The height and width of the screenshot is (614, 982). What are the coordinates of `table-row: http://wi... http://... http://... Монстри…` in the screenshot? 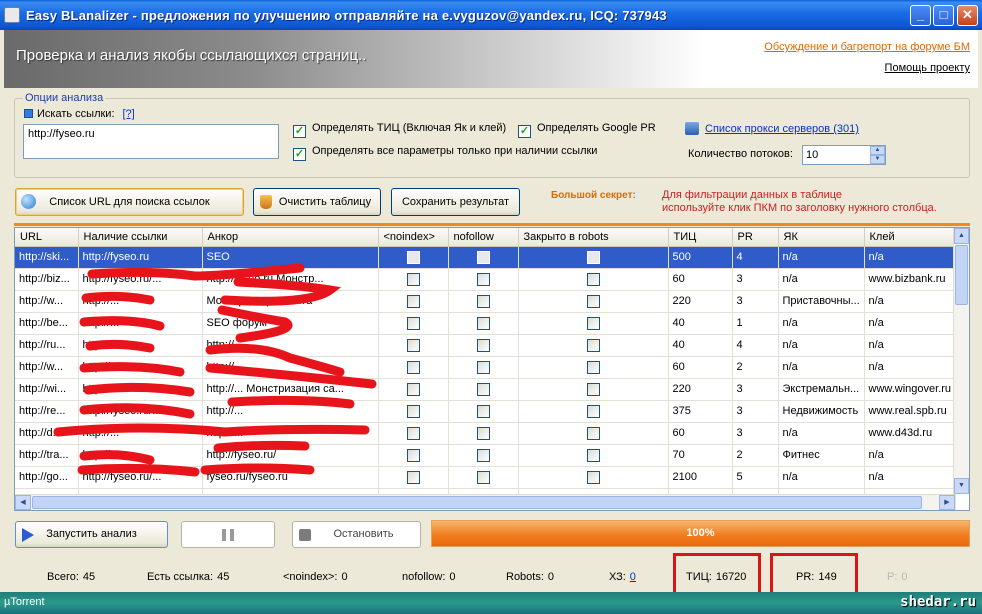 It's located at (485, 389).